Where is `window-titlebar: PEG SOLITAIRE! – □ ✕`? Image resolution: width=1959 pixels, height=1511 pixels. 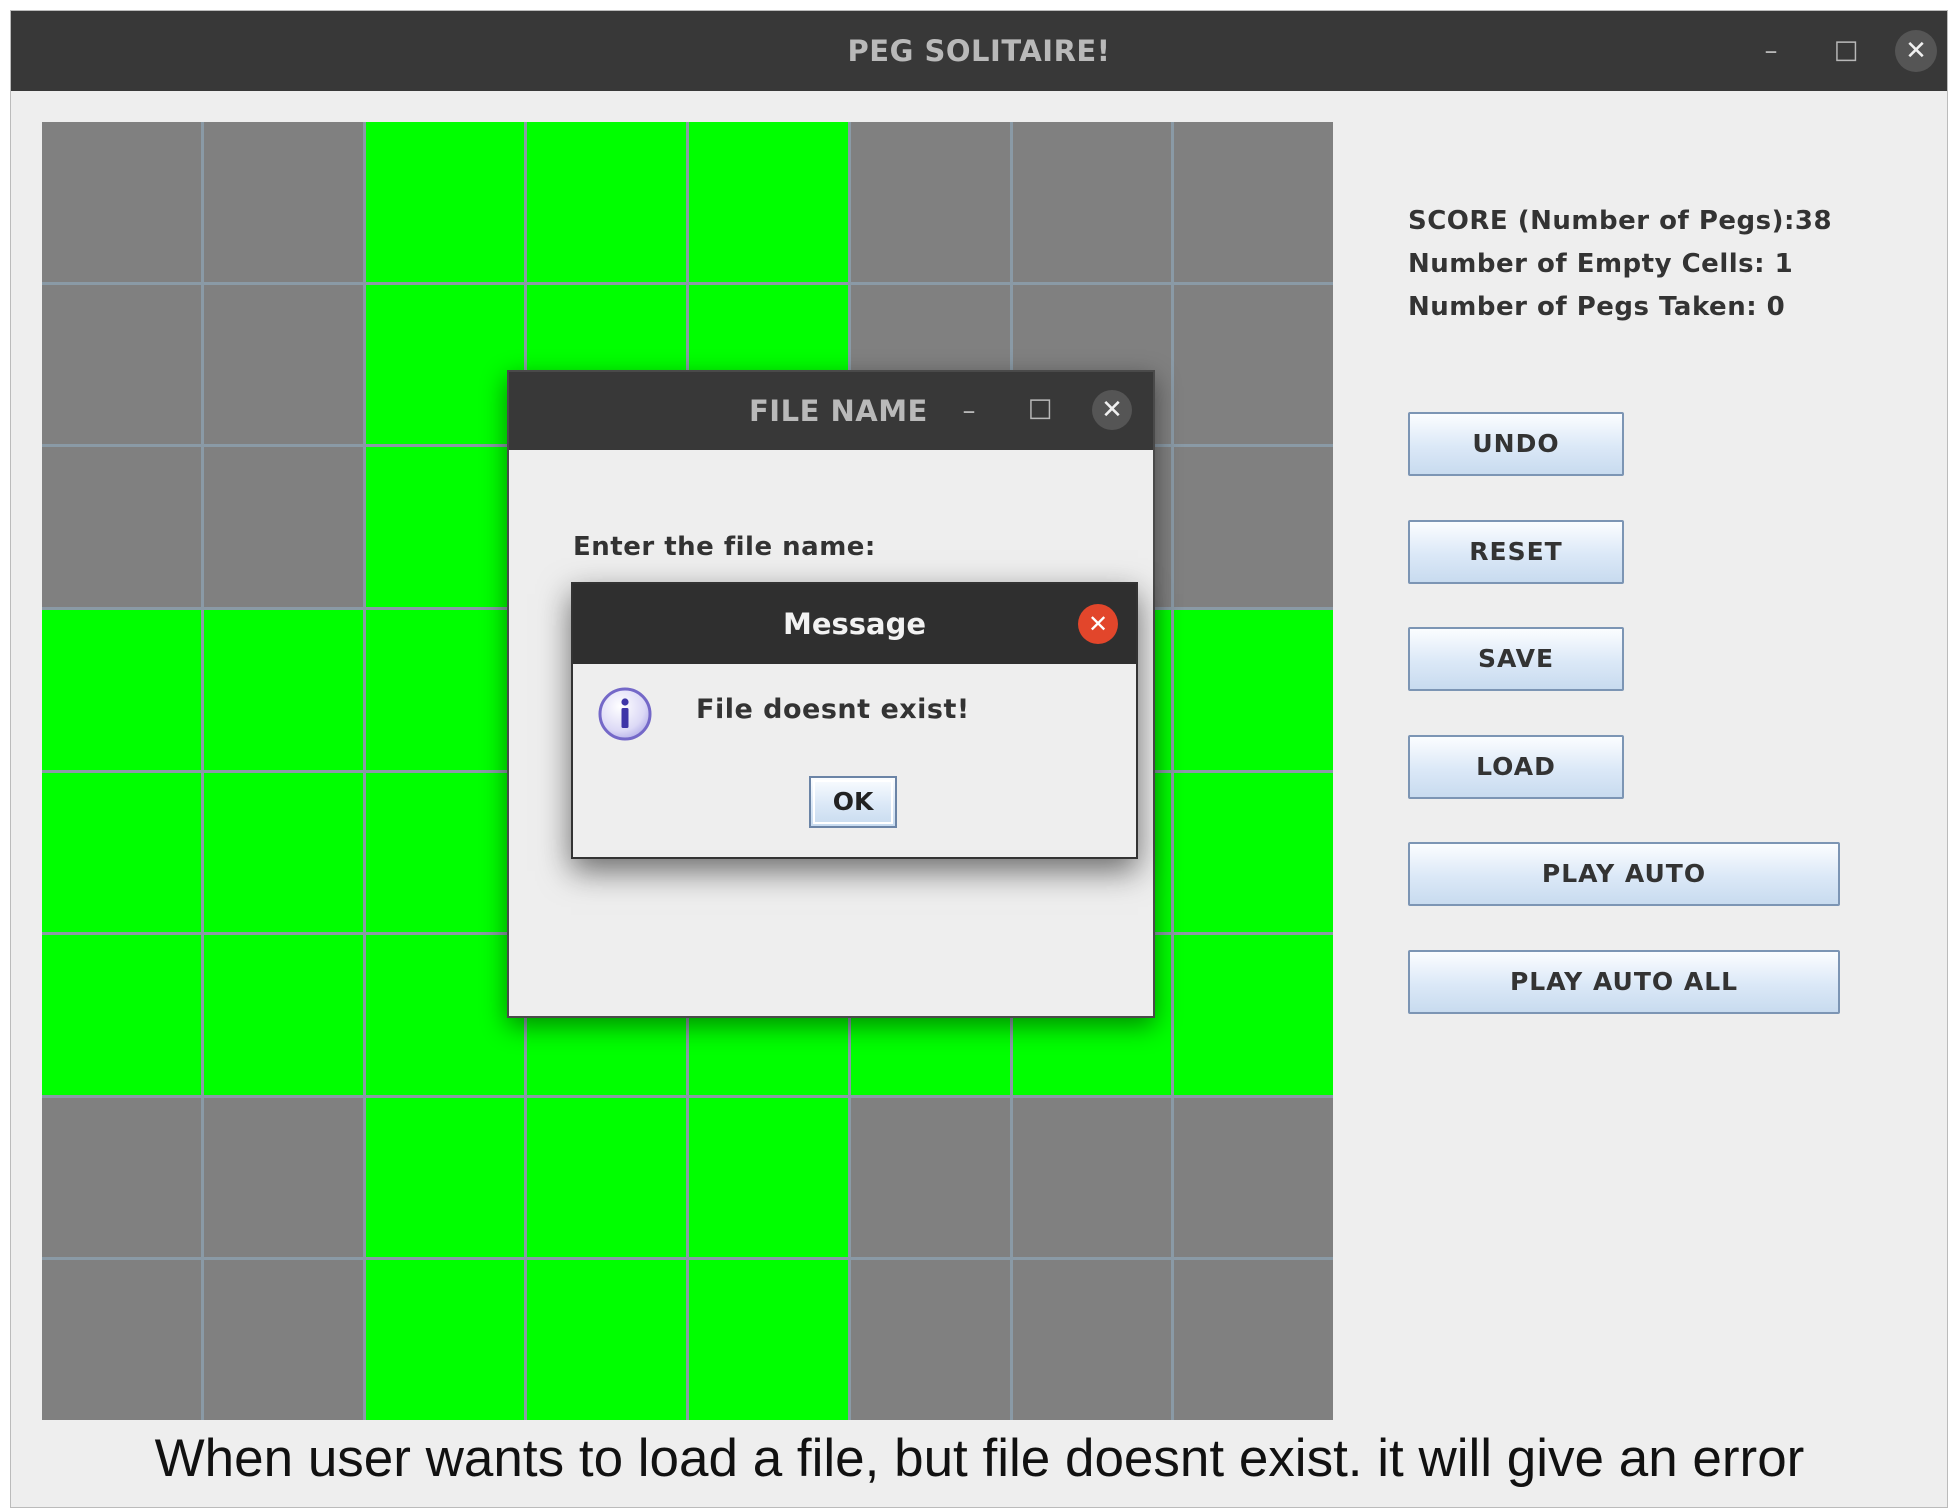 window-titlebar: PEG SOLITAIRE! – □ ✕ is located at coordinates (979, 51).